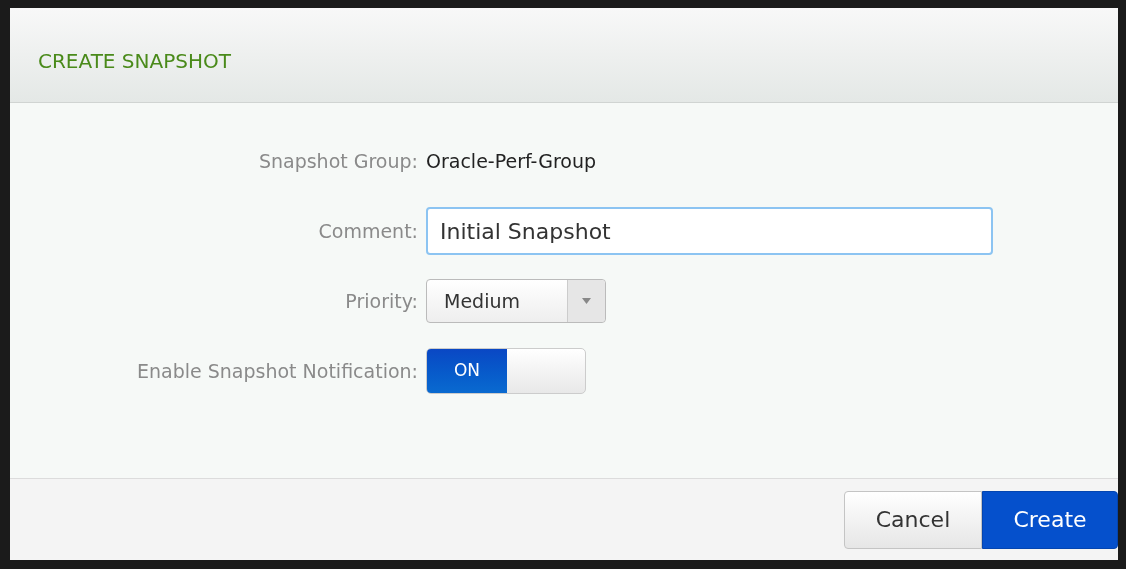 Image resolution: width=1126 pixels, height=569 pixels. I want to click on notification-toggle: ON, so click(506, 371).